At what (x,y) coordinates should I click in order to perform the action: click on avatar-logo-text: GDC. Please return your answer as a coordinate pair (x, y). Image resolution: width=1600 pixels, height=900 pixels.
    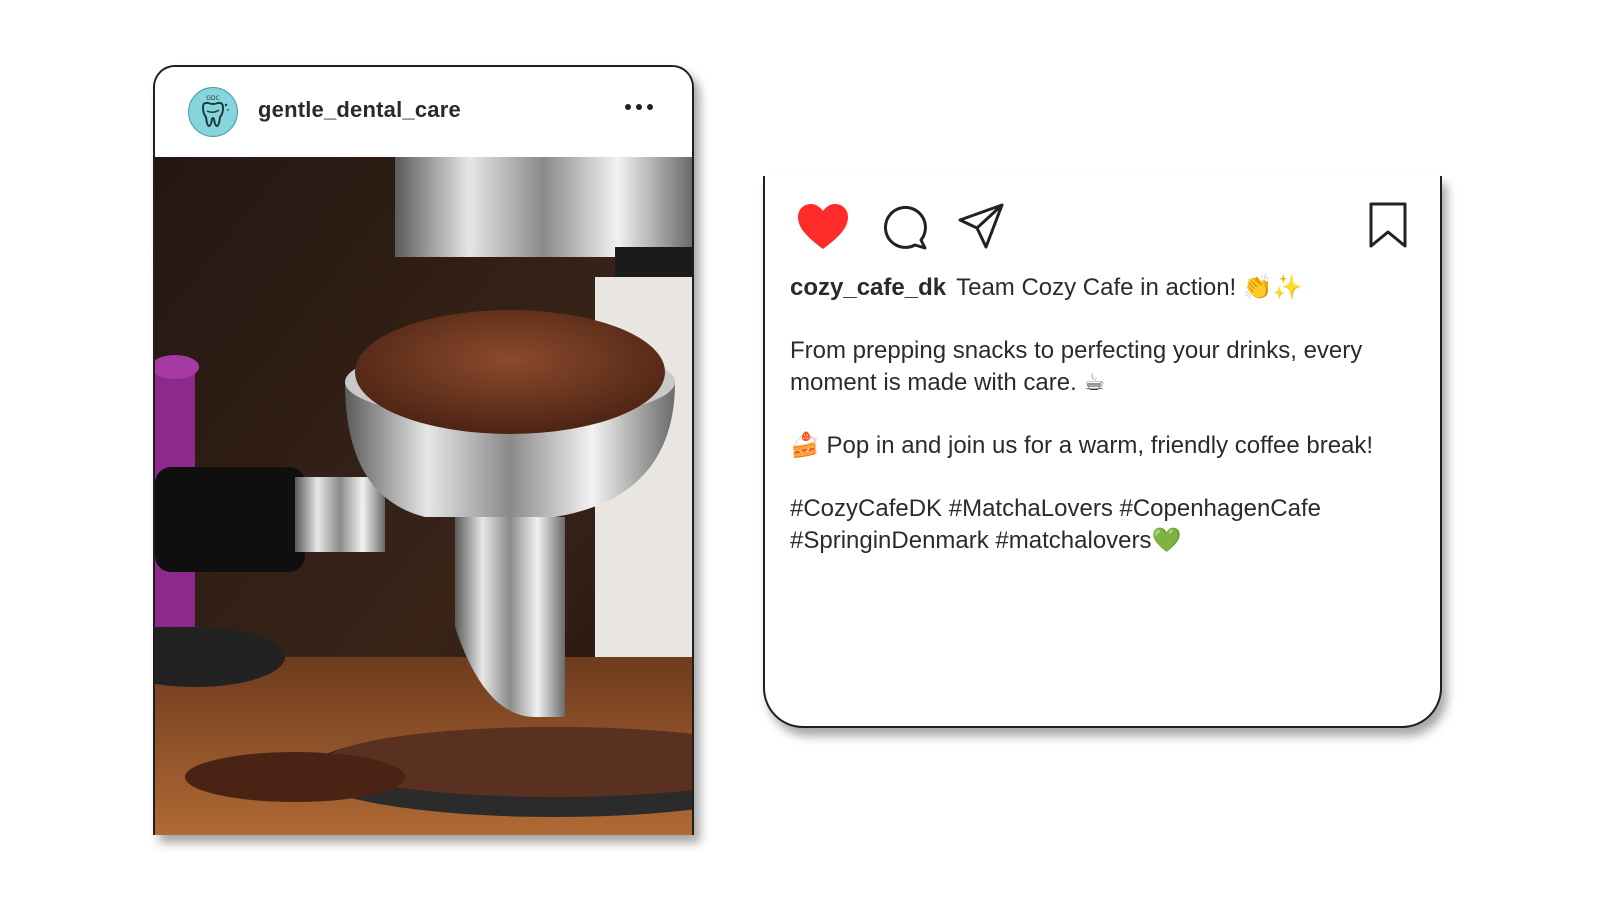
    Looking at the image, I should click on (212, 98).